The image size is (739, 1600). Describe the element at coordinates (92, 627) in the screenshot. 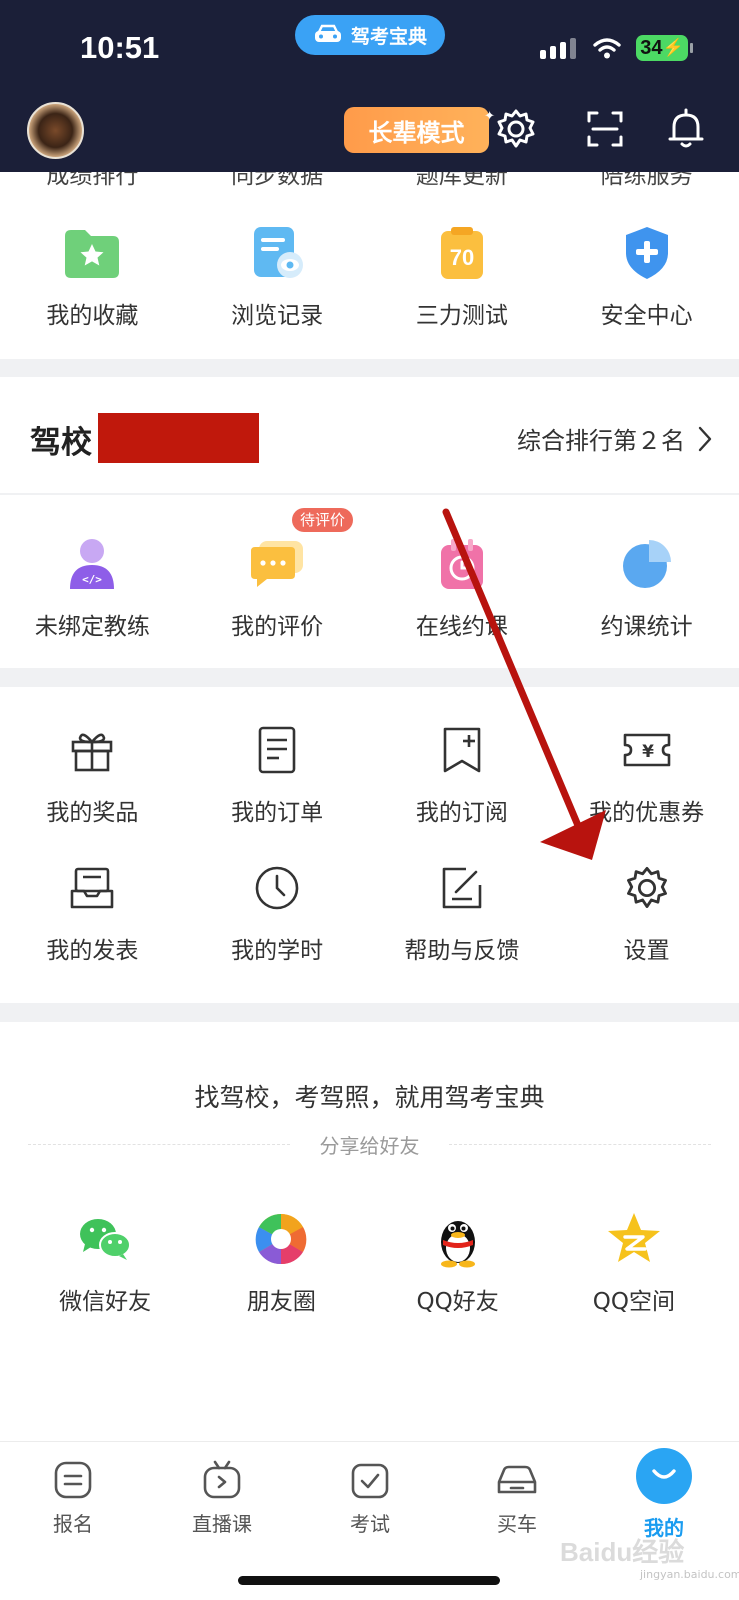

I see `school-item-label: 未绑定教练` at that location.